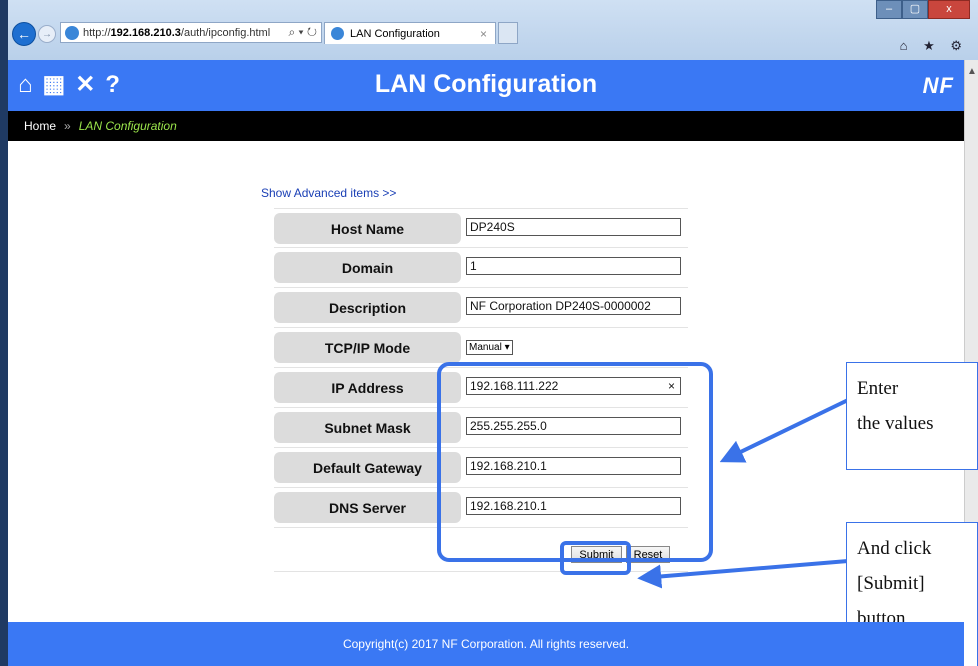 The height and width of the screenshot is (666, 978). I want to click on tcpip-mode-select: Manual ▾, so click(489, 347).